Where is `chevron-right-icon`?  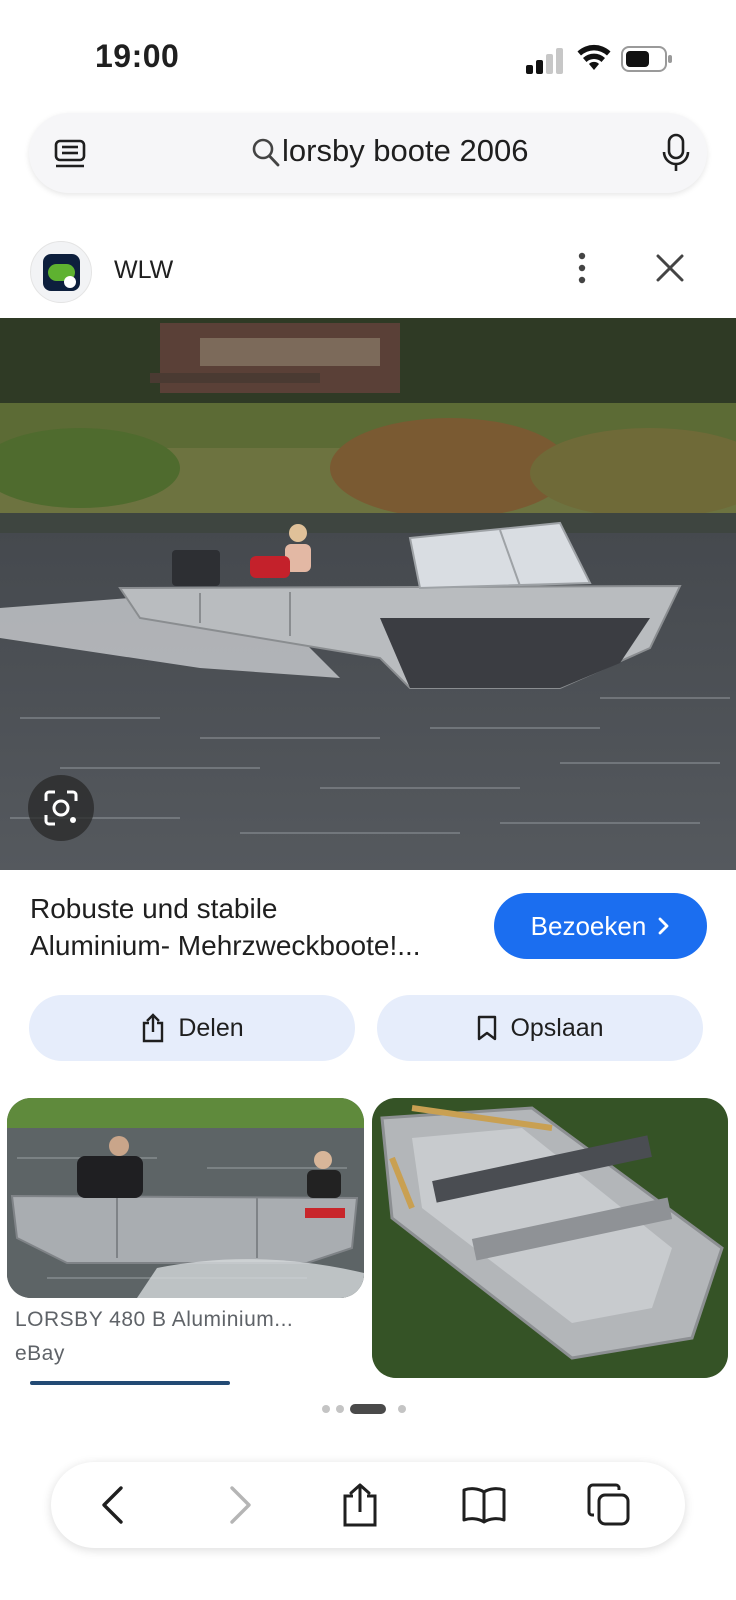 chevron-right-icon is located at coordinates (663, 926).